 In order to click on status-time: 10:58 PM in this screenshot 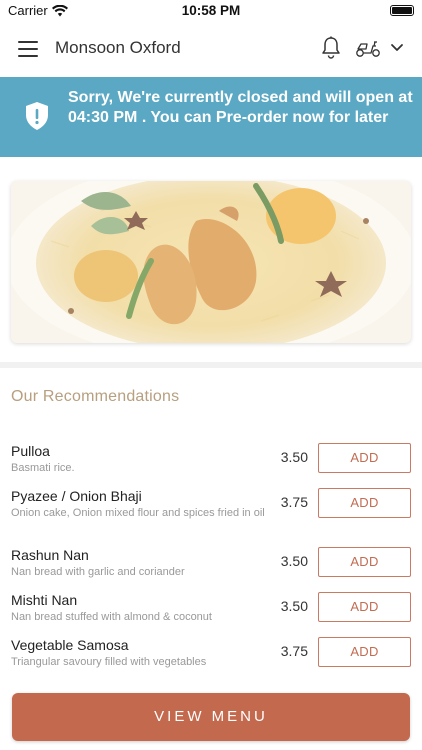, I will do `click(211, 10)`.